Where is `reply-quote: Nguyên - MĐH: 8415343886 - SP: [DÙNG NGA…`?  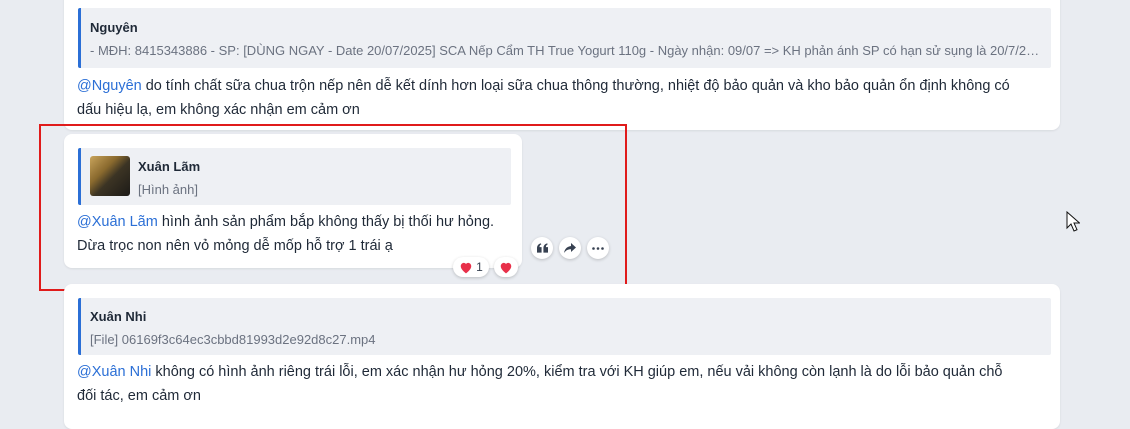 reply-quote: Nguyên - MĐH: 8415343886 - SP: [DÙNG NGA… is located at coordinates (564, 38).